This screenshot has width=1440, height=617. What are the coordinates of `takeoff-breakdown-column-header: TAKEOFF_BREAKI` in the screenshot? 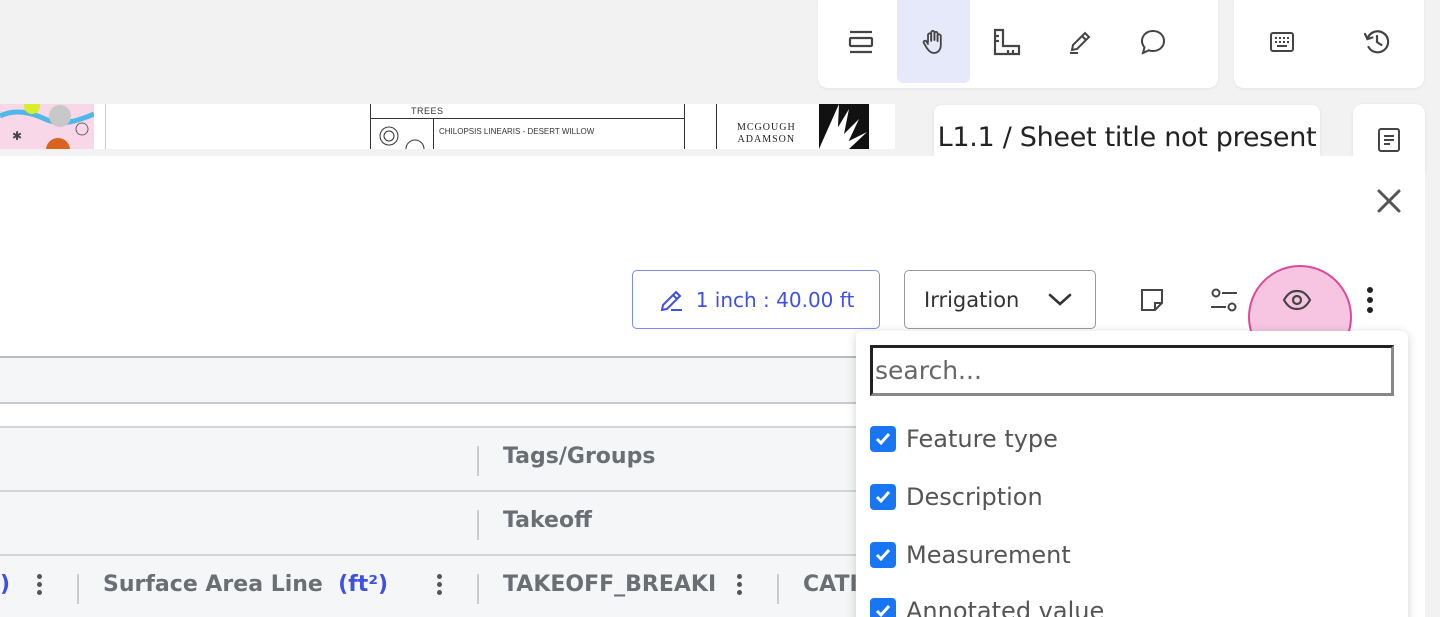 It's located at (609, 584).